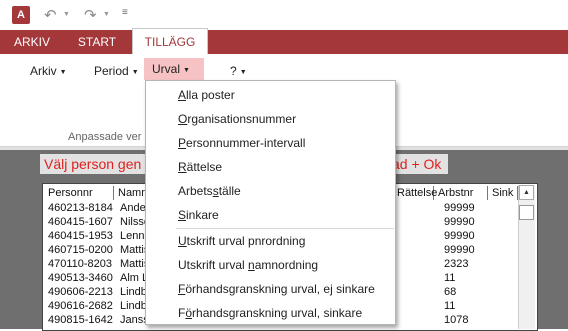 The width and height of the screenshot is (568, 331). I want to click on dropdown-item: Arbetsställe, so click(209, 191).